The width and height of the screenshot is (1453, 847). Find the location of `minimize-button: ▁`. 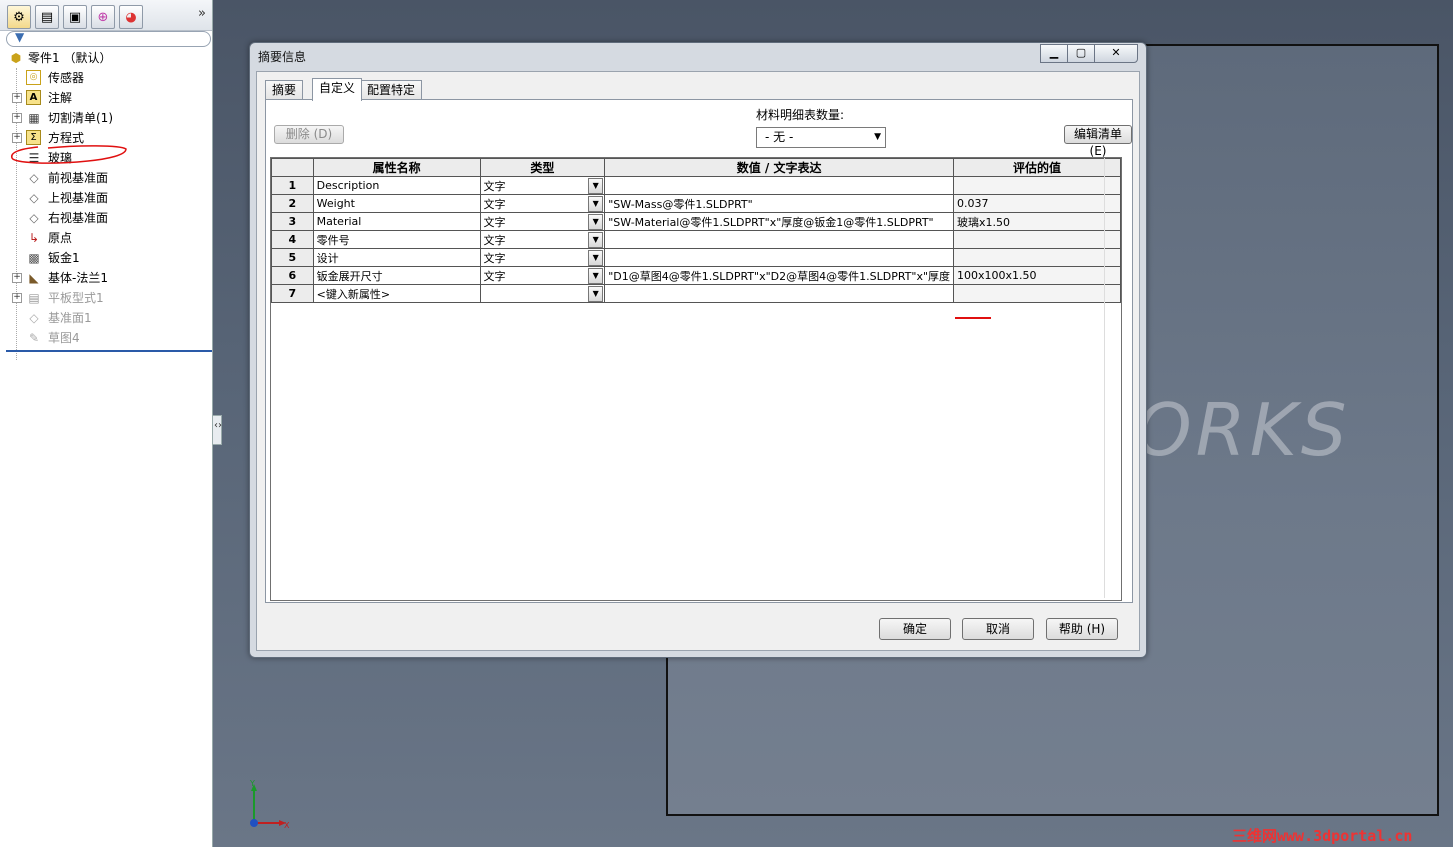

minimize-button: ▁ is located at coordinates (1054, 53).